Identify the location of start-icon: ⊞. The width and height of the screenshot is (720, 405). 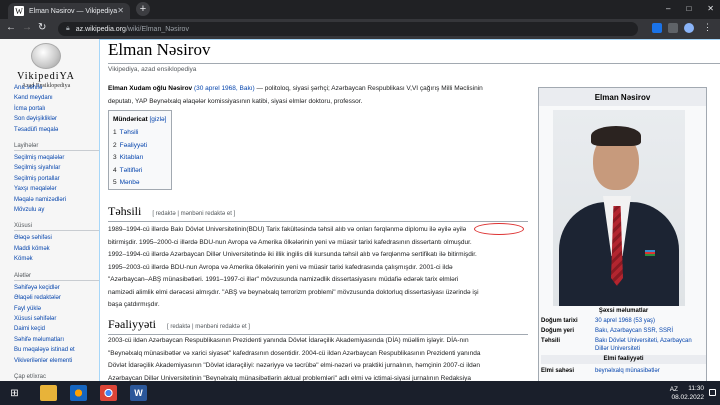
(14, 393).